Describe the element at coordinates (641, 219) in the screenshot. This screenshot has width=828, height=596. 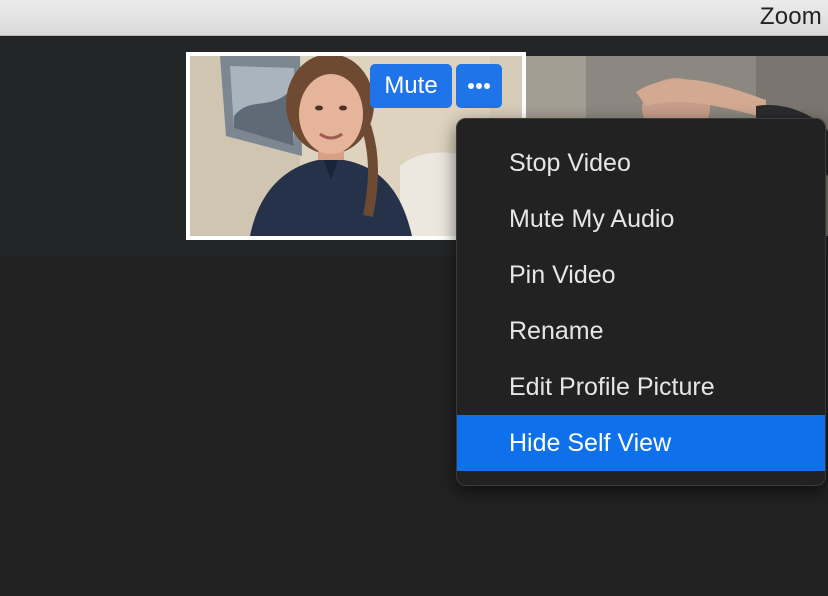
I see `menu-item-mute-my-audio: Mute My Audio` at that location.